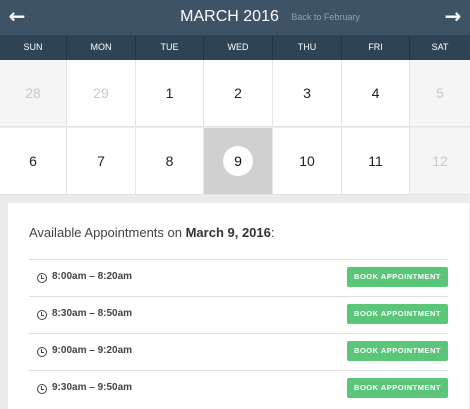 The width and height of the screenshot is (470, 409). I want to click on calendar-day: 12, so click(439, 161).